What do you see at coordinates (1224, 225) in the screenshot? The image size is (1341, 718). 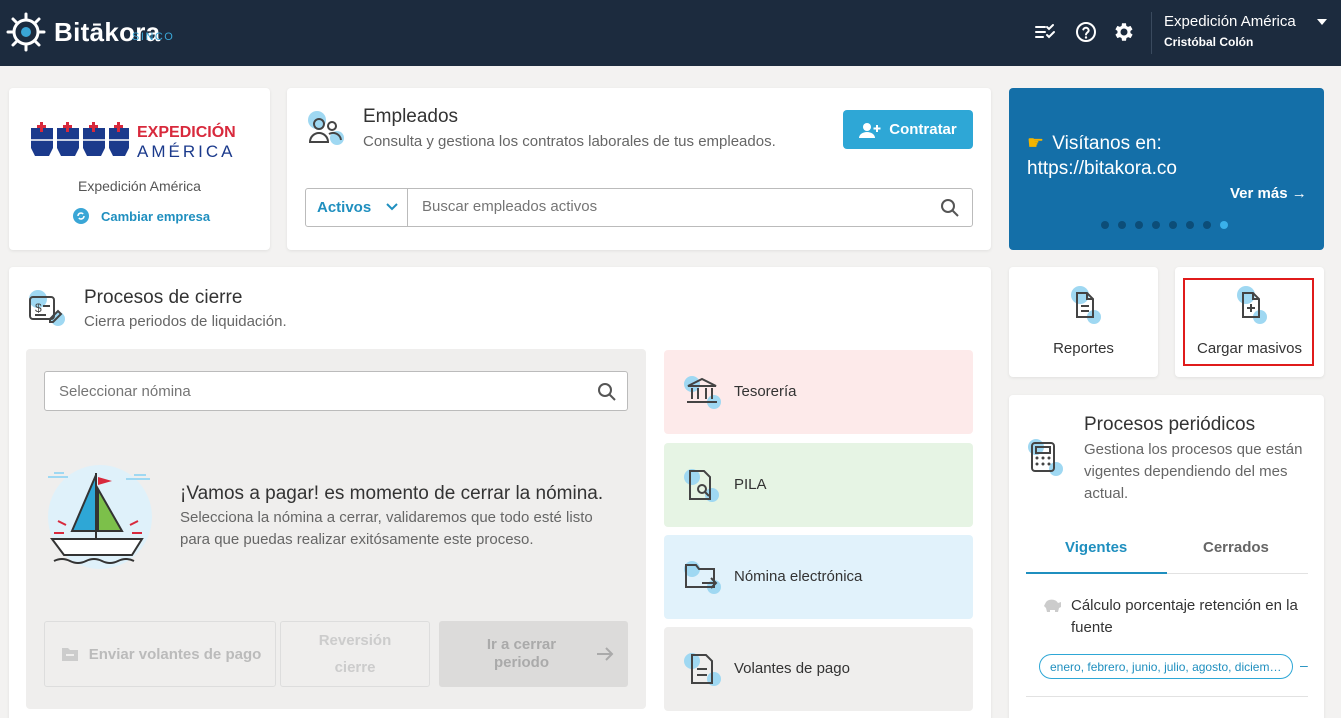 I see `carousel-dot-active` at bounding box center [1224, 225].